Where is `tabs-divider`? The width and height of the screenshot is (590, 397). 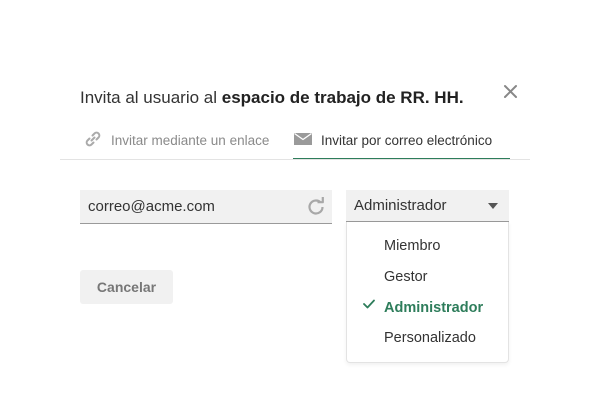
tabs-divider is located at coordinates (295, 159).